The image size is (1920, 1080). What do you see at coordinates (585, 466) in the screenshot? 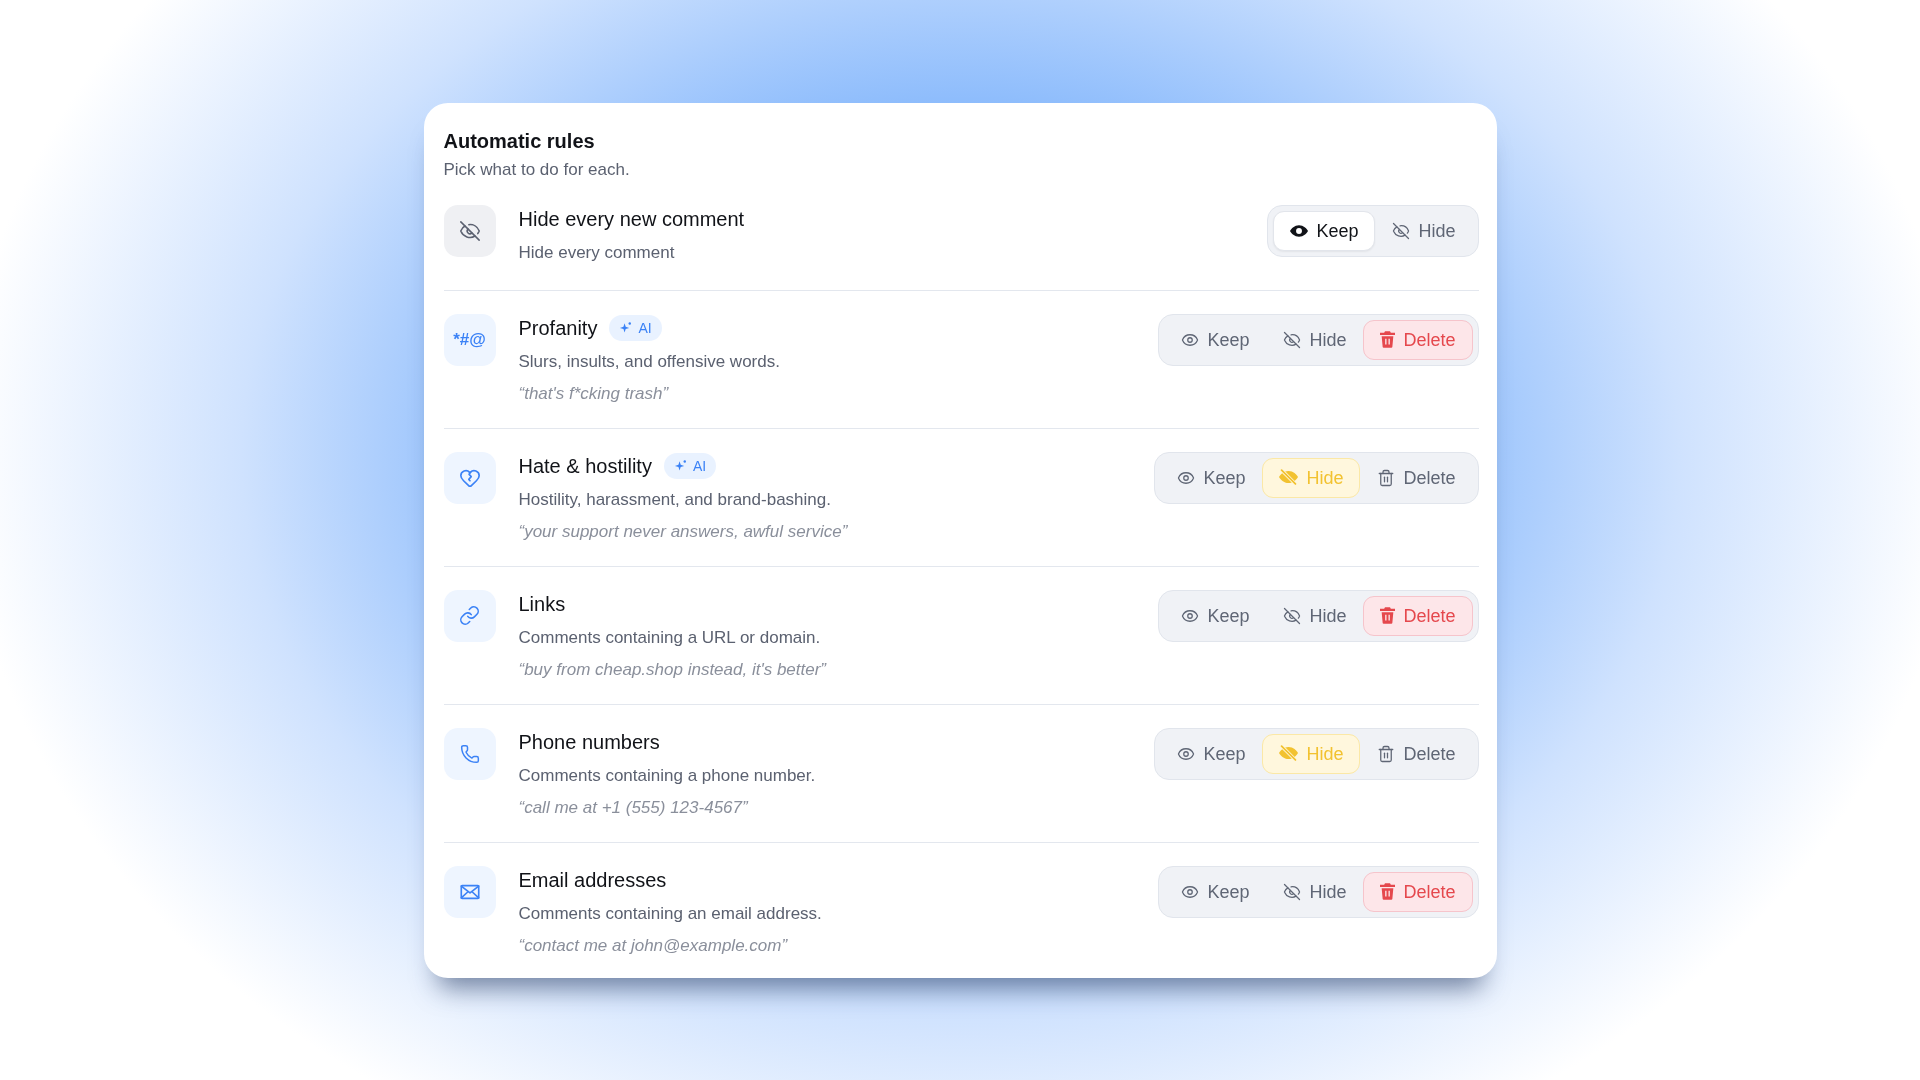
I see `rule-title: Hate & hostility` at bounding box center [585, 466].